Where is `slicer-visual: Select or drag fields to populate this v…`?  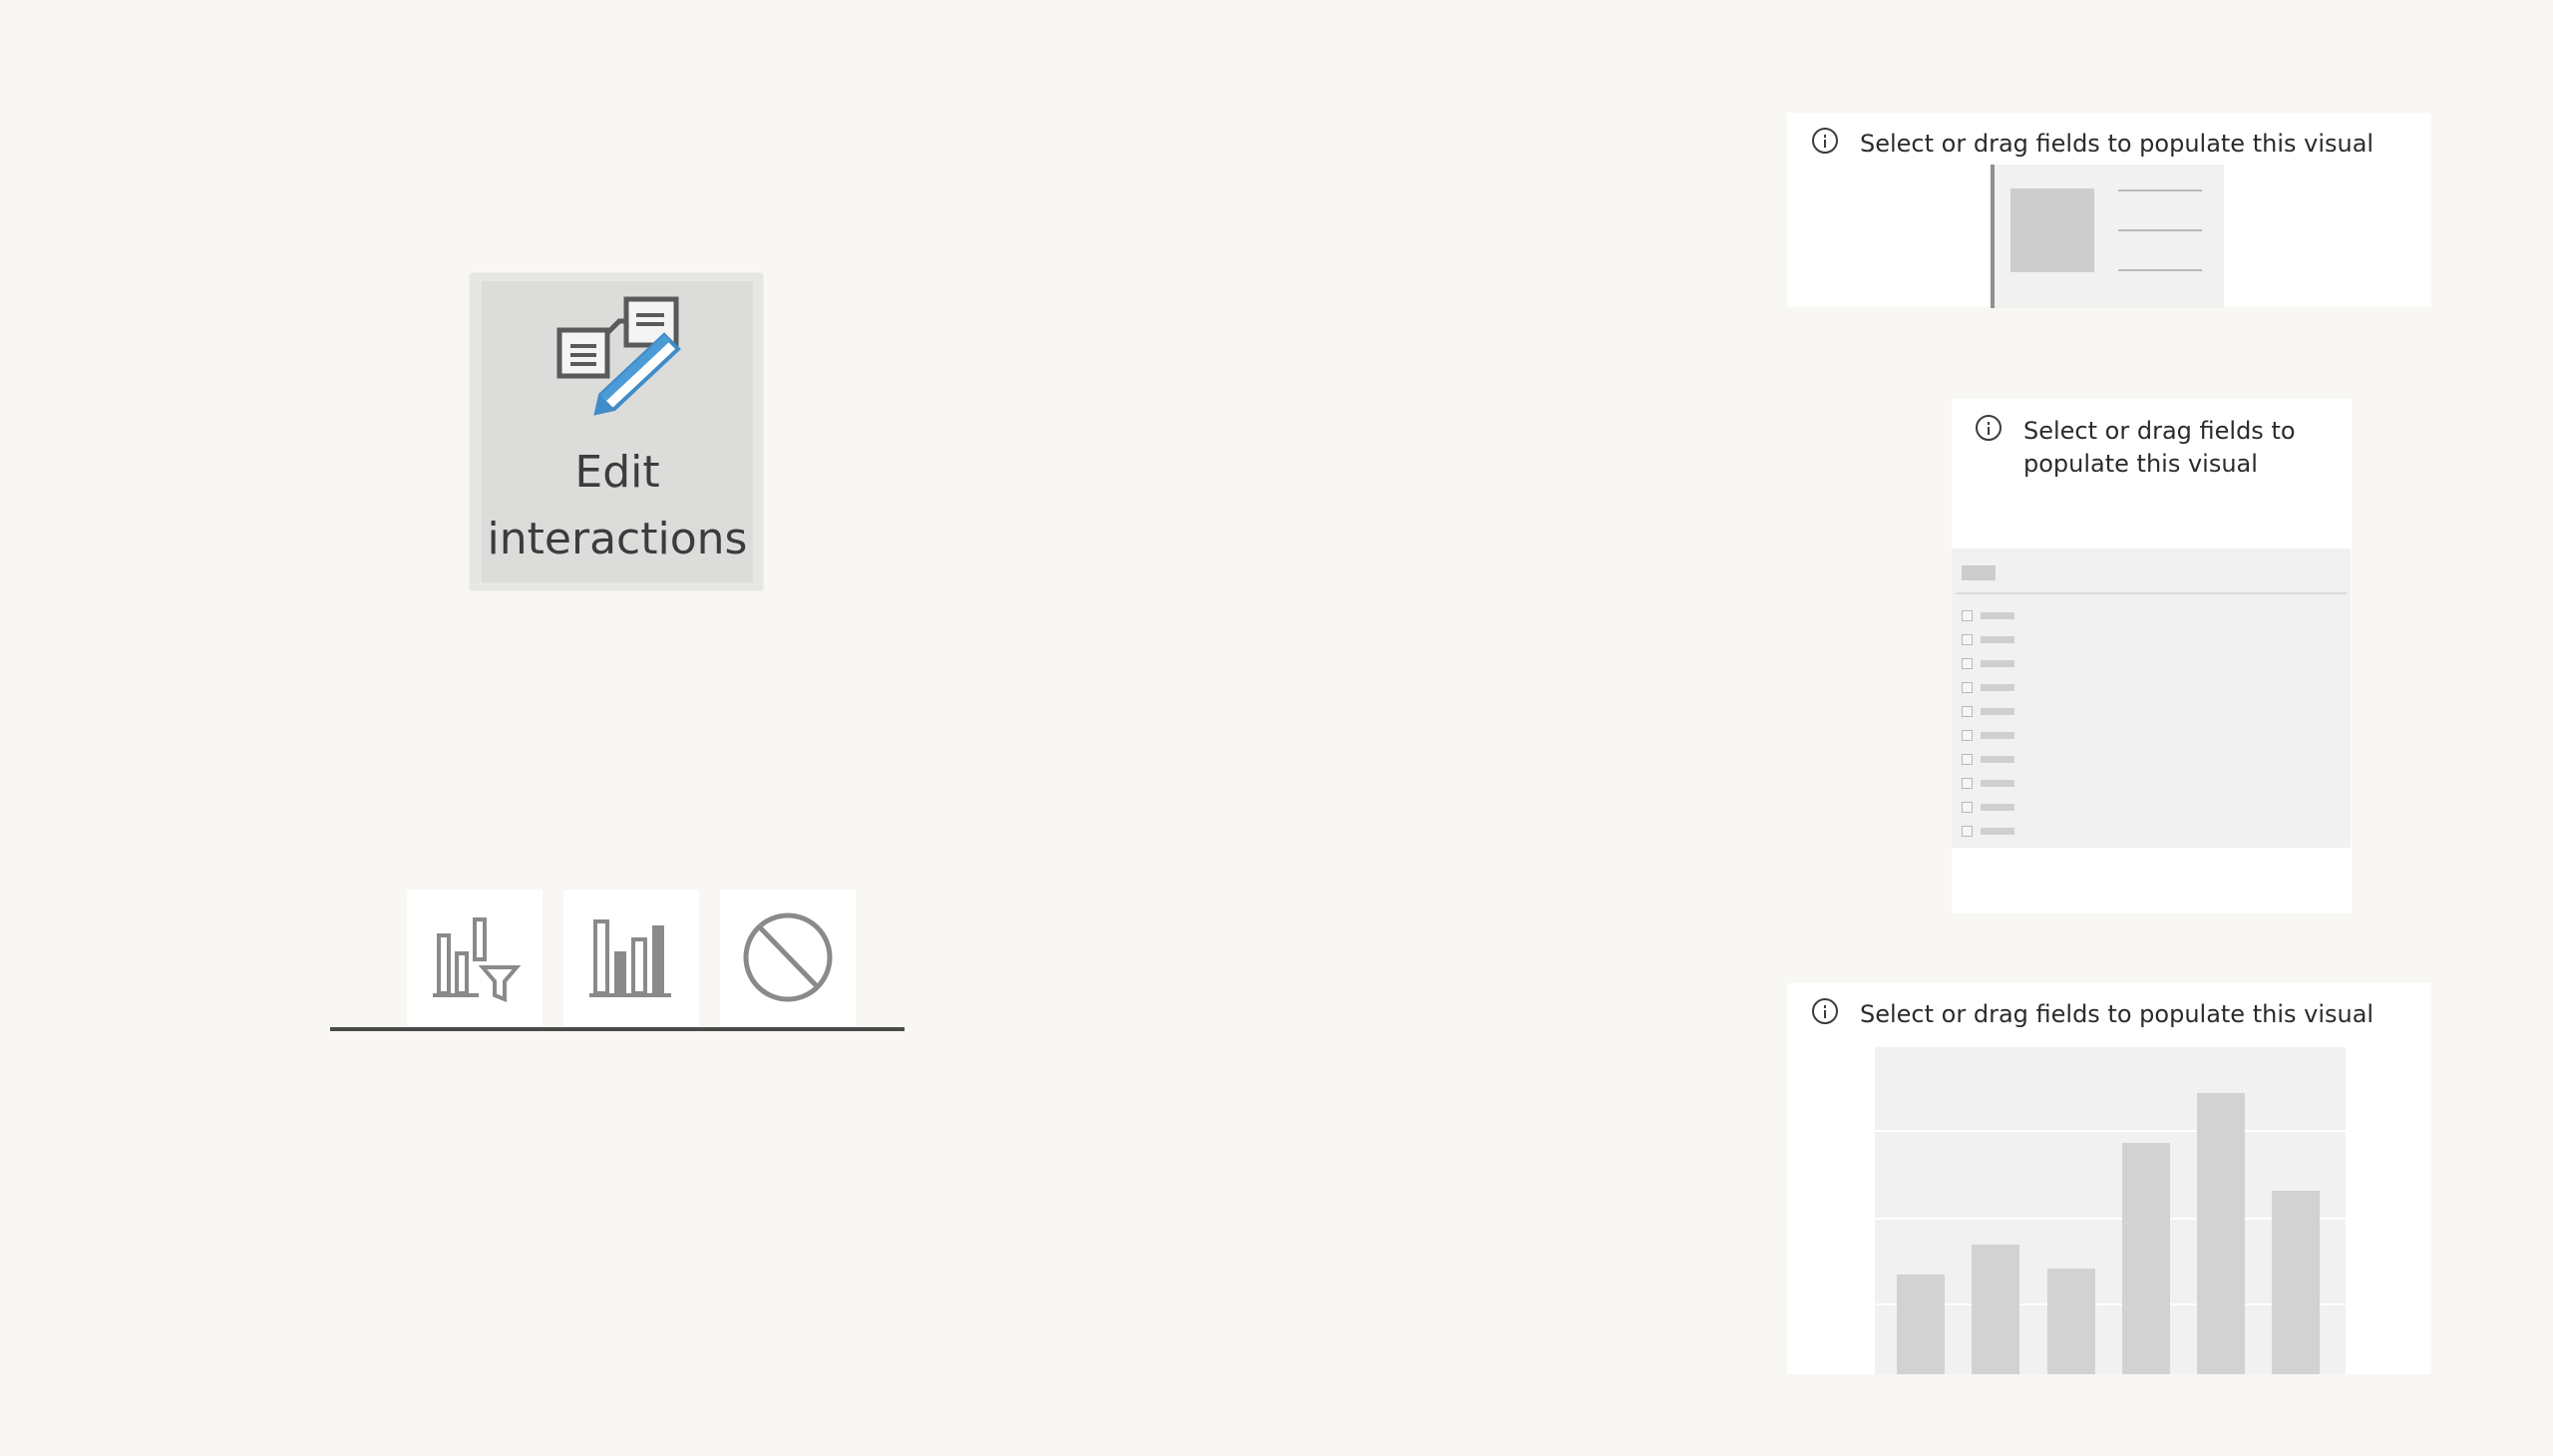 slicer-visual: Select or drag fields to populate this v… is located at coordinates (2152, 656).